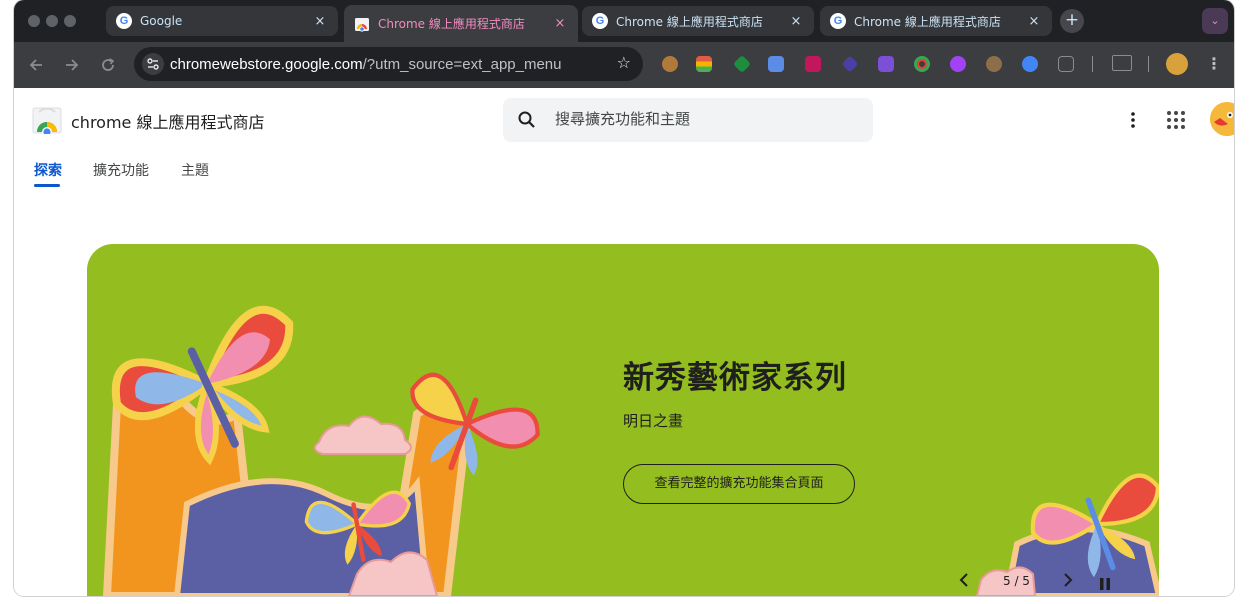  Describe the element at coordinates (653, 421) in the screenshot. I see `banner-subtitle: 明日之畫` at that location.